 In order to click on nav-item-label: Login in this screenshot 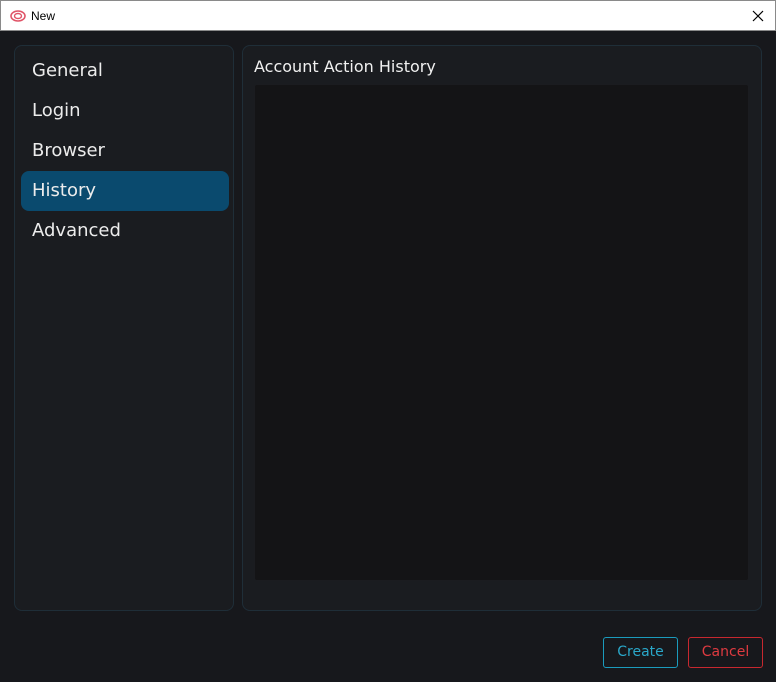, I will do `click(56, 110)`.